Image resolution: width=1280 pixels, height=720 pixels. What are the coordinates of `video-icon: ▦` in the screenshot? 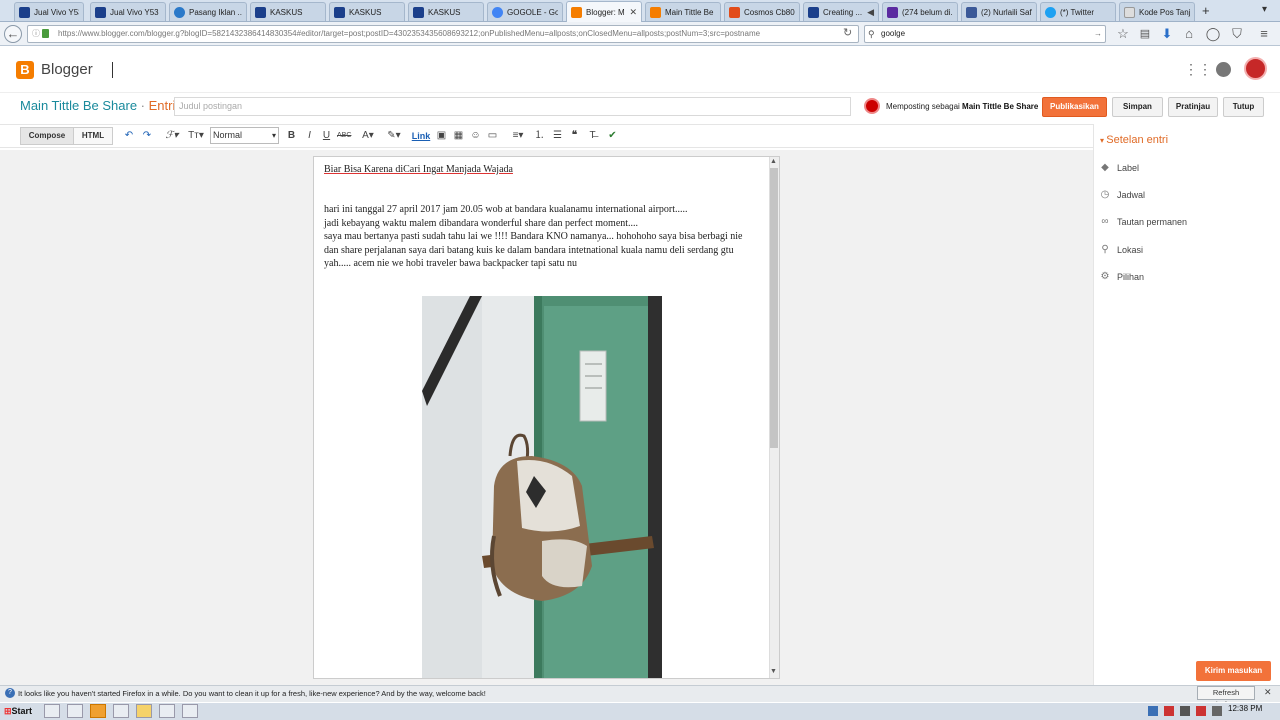 It's located at (458, 136).